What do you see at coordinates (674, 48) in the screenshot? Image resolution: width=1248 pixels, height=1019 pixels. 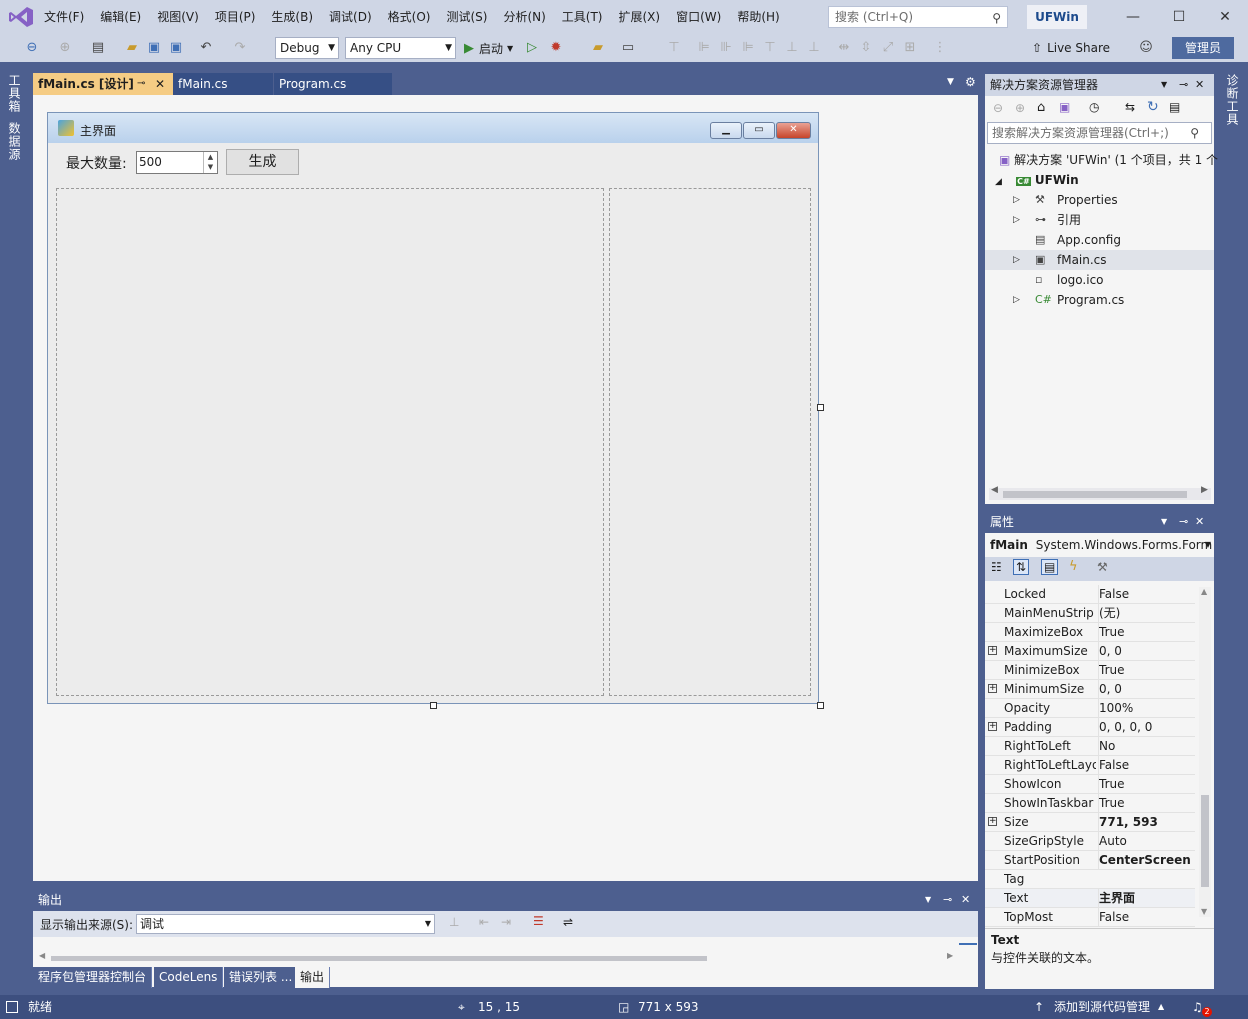 I see `align-grid-icon: ⊤` at bounding box center [674, 48].